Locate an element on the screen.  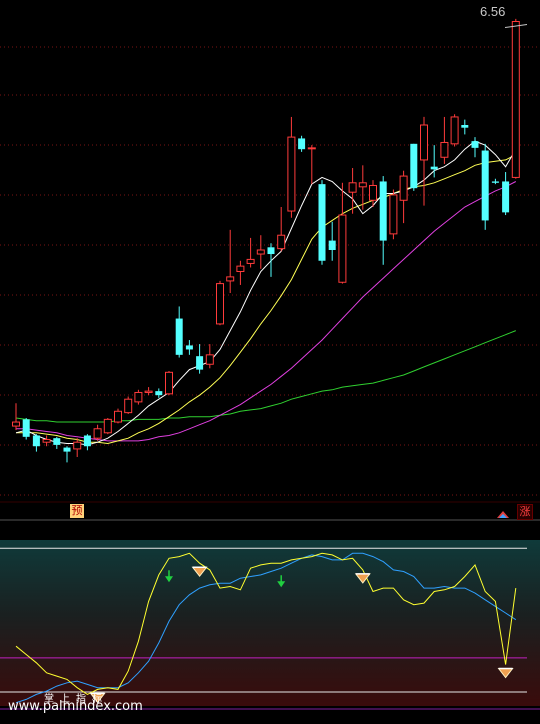
last-price-label: 6.56 is located at coordinates (493, 11).